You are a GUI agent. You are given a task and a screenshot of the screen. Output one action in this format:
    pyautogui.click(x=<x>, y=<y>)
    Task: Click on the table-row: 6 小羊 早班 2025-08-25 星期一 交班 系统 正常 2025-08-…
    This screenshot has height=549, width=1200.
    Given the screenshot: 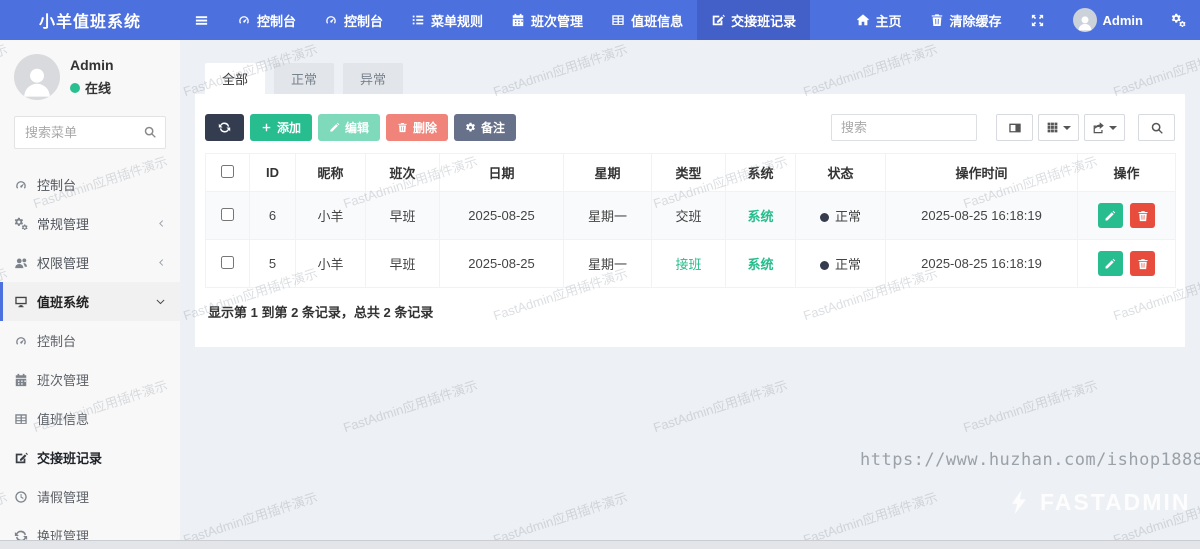 What is the action you would take?
    pyautogui.click(x=690, y=215)
    